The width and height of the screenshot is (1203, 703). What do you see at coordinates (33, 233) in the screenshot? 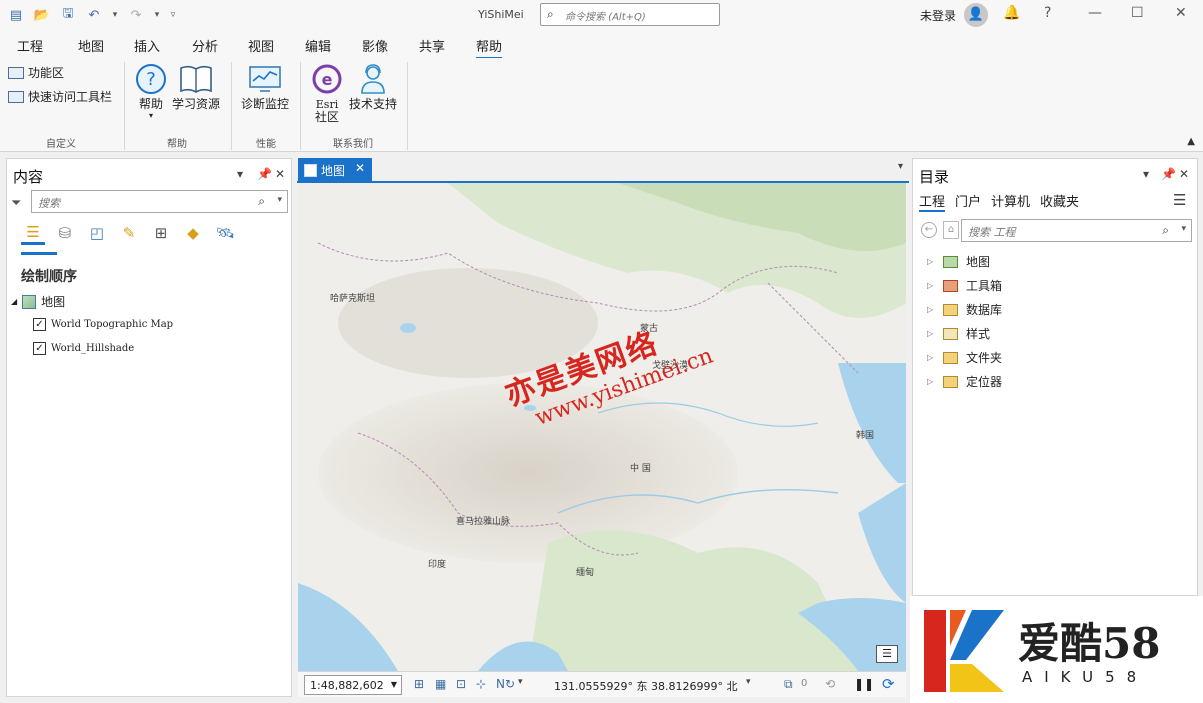
I see `drawing-order-icon: ☰` at bounding box center [33, 233].